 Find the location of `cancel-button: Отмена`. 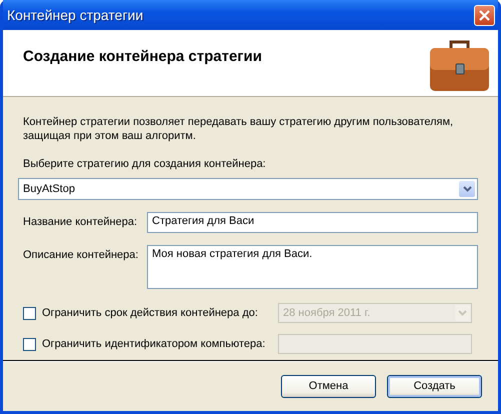

cancel-button: Отмена is located at coordinates (328, 386).